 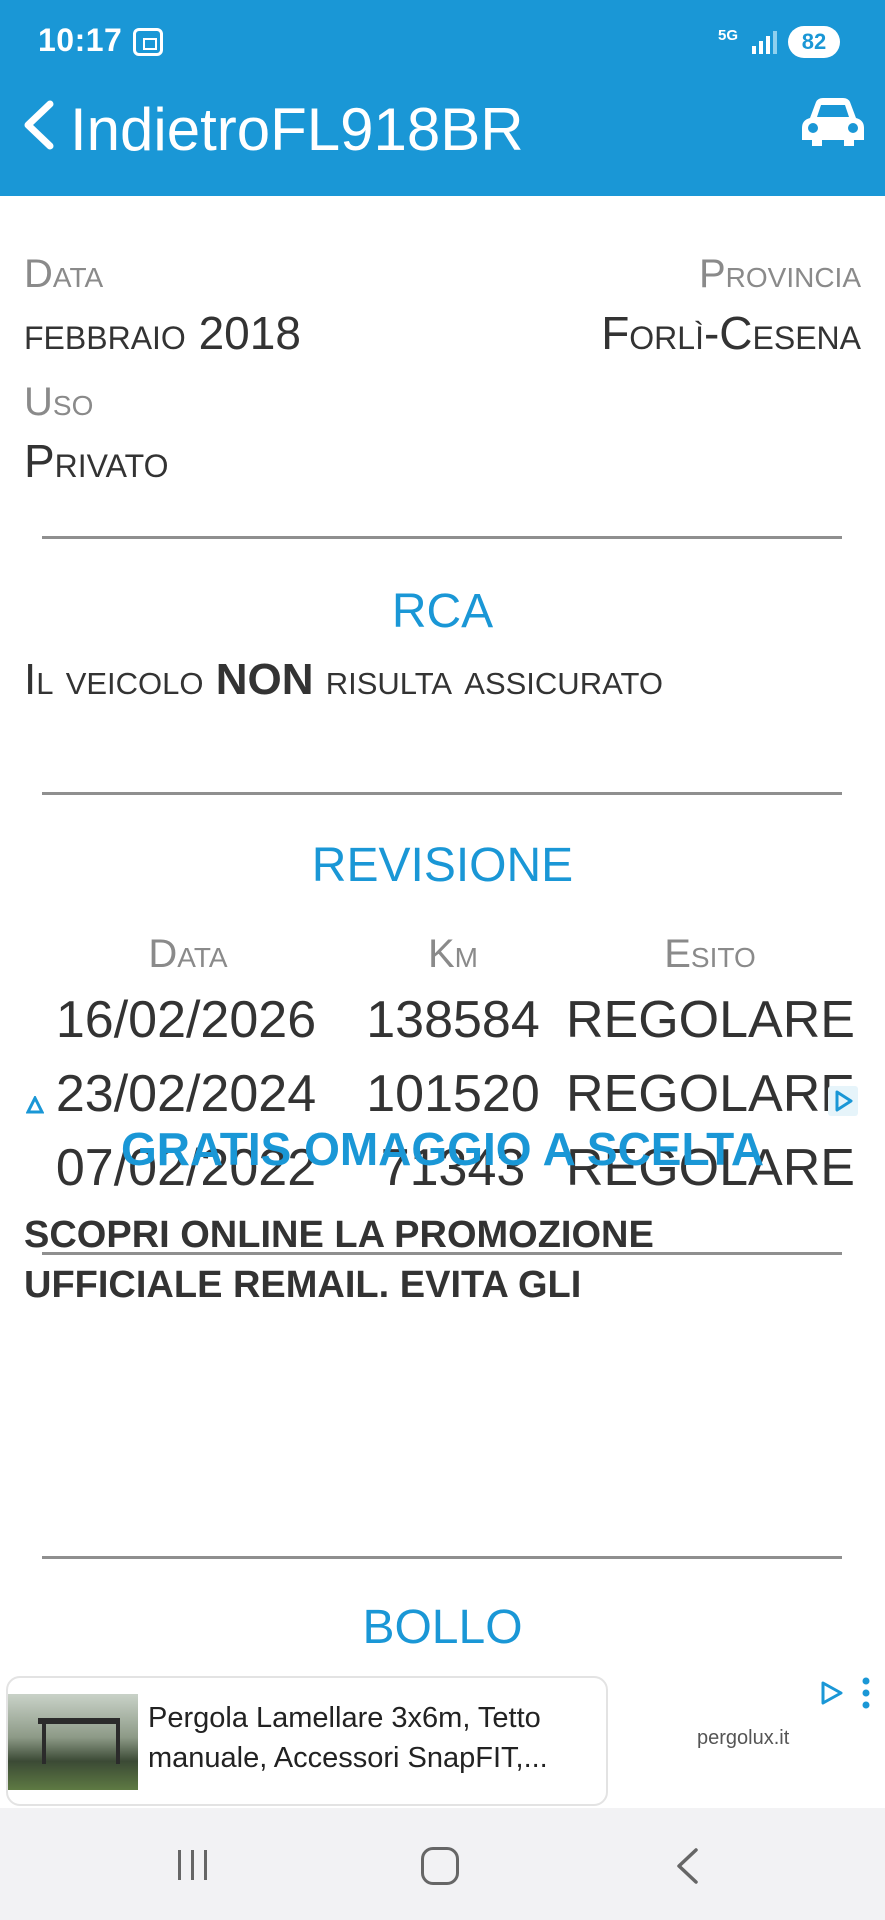 What do you see at coordinates (442, 611) in the screenshot?
I see `rca-title: RCA` at bounding box center [442, 611].